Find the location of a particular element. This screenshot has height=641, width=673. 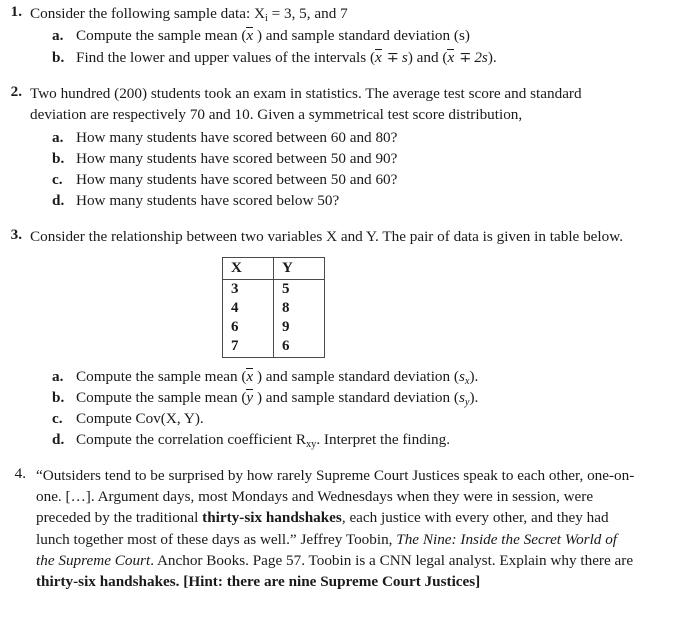

q3d-pre: Compute the correlation coefficient R is located at coordinates (191, 440).